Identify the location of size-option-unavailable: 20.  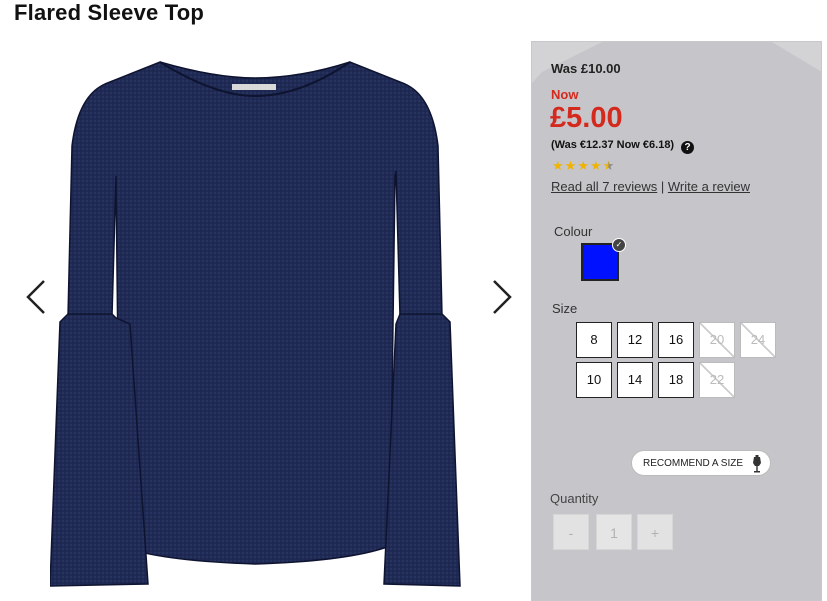
(717, 340).